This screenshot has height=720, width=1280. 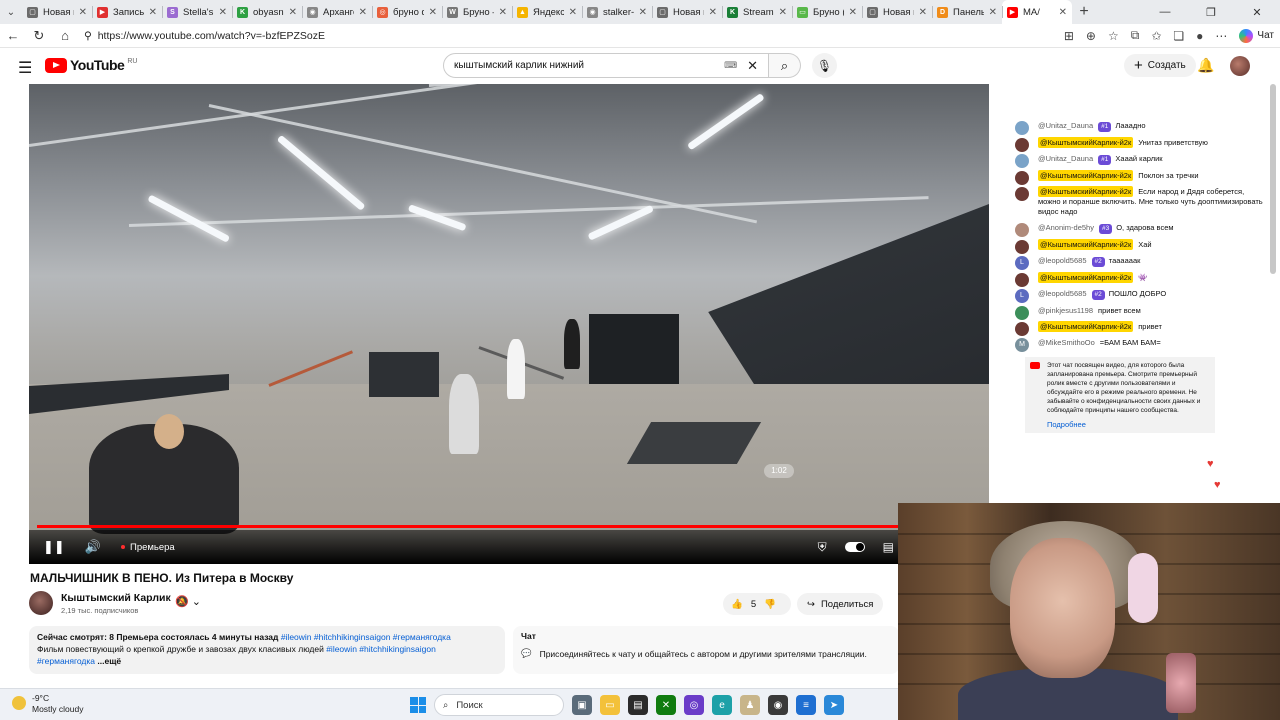 I want to click on chat-author: @pinkjesus1198, so click(x=1065, y=310).